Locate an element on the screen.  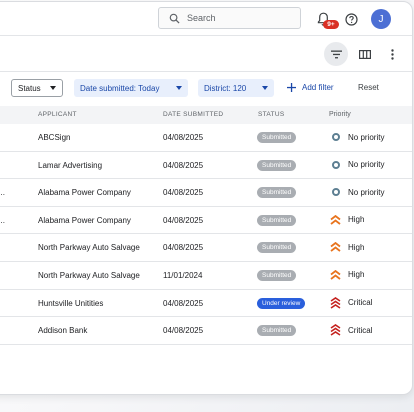
more-options-button is located at coordinates (392, 54).